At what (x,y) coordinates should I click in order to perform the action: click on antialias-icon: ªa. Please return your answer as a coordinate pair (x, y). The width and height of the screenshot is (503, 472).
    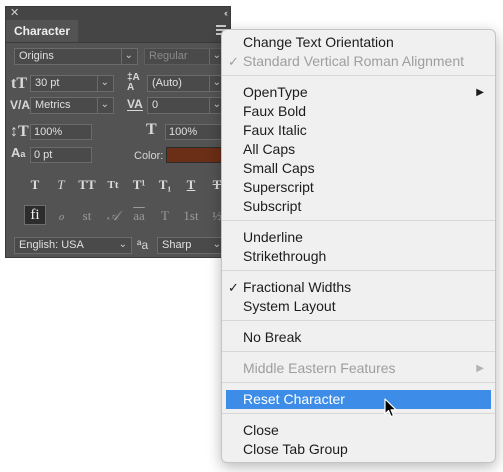
    Looking at the image, I should click on (143, 245).